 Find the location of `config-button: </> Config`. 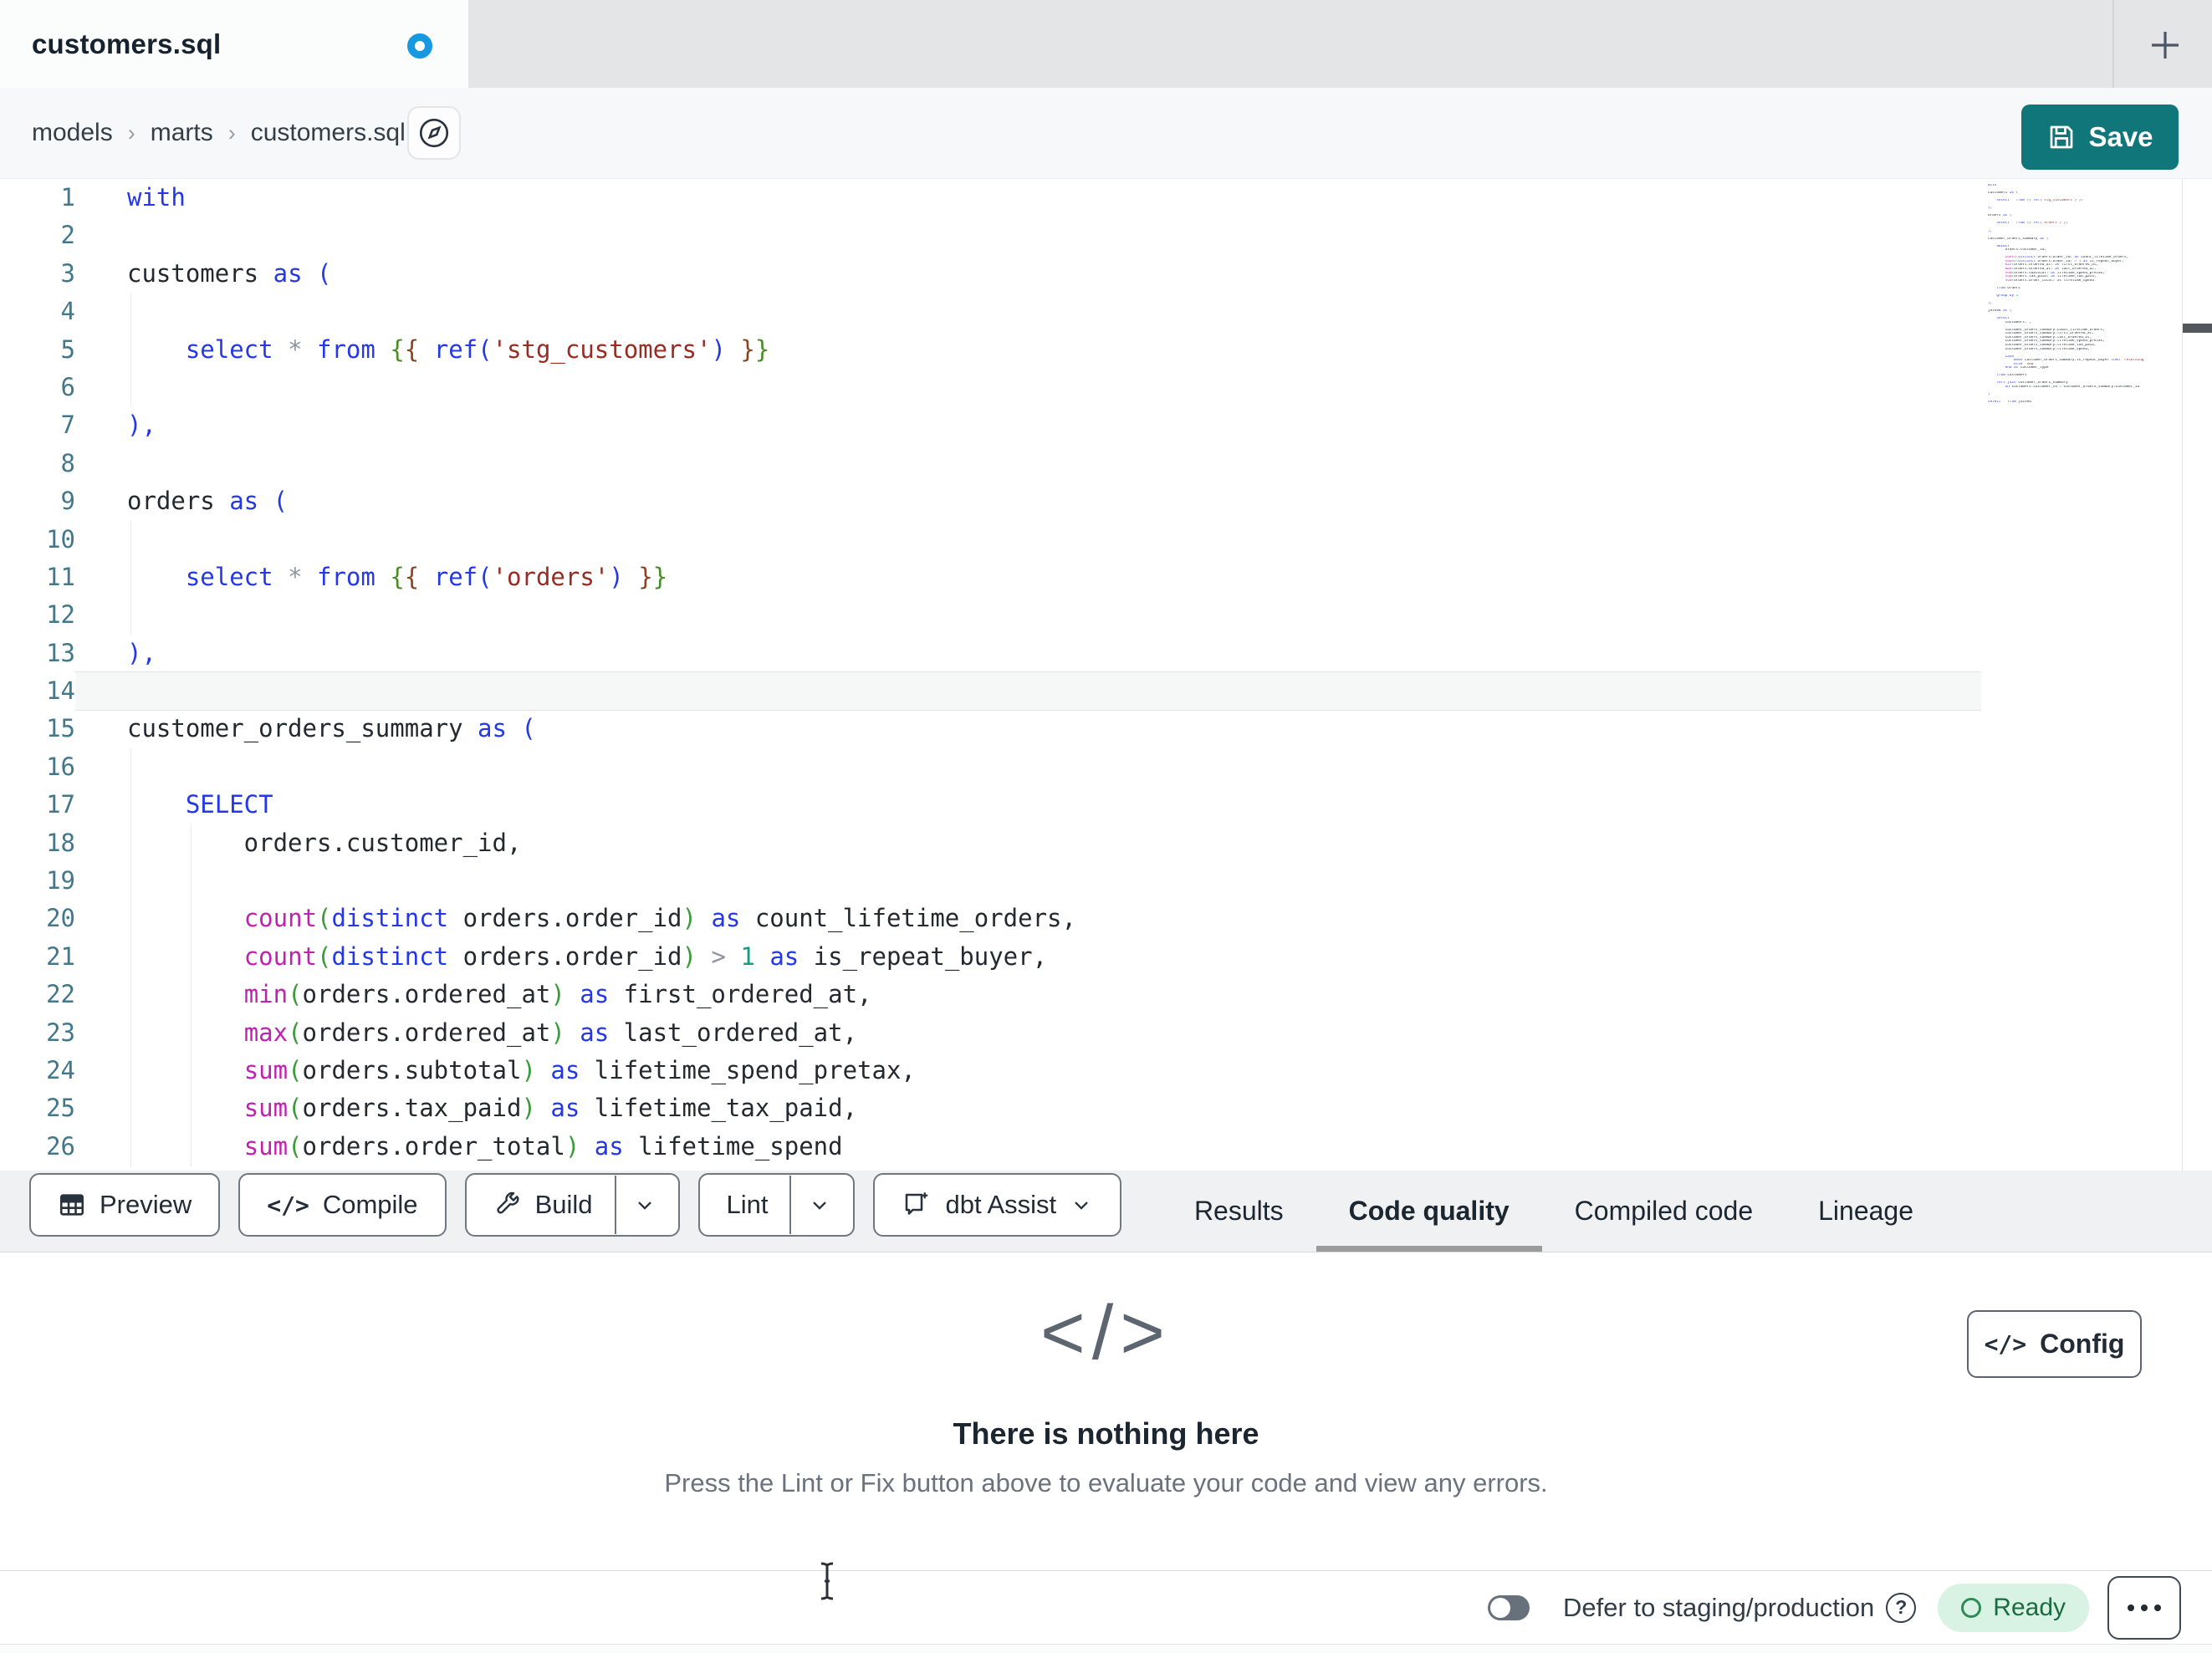

config-button: </> Config is located at coordinates (2055, 1344).